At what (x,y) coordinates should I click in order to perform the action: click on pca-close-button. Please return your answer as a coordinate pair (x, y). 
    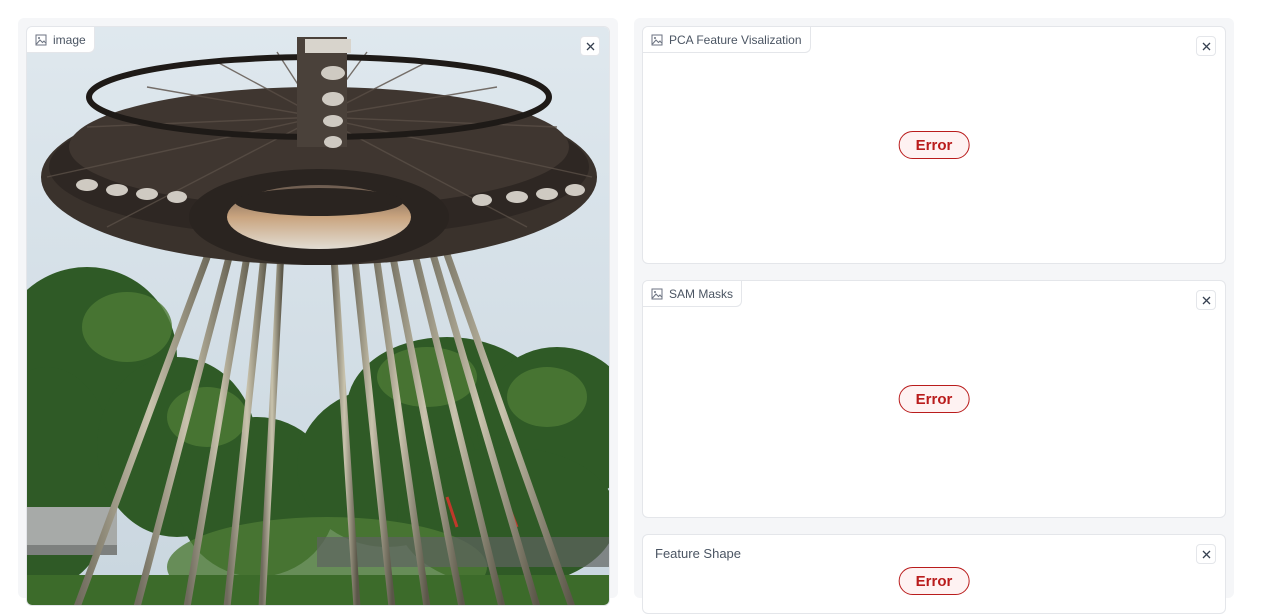
    Looking at the image, I should click on (1206, 46).